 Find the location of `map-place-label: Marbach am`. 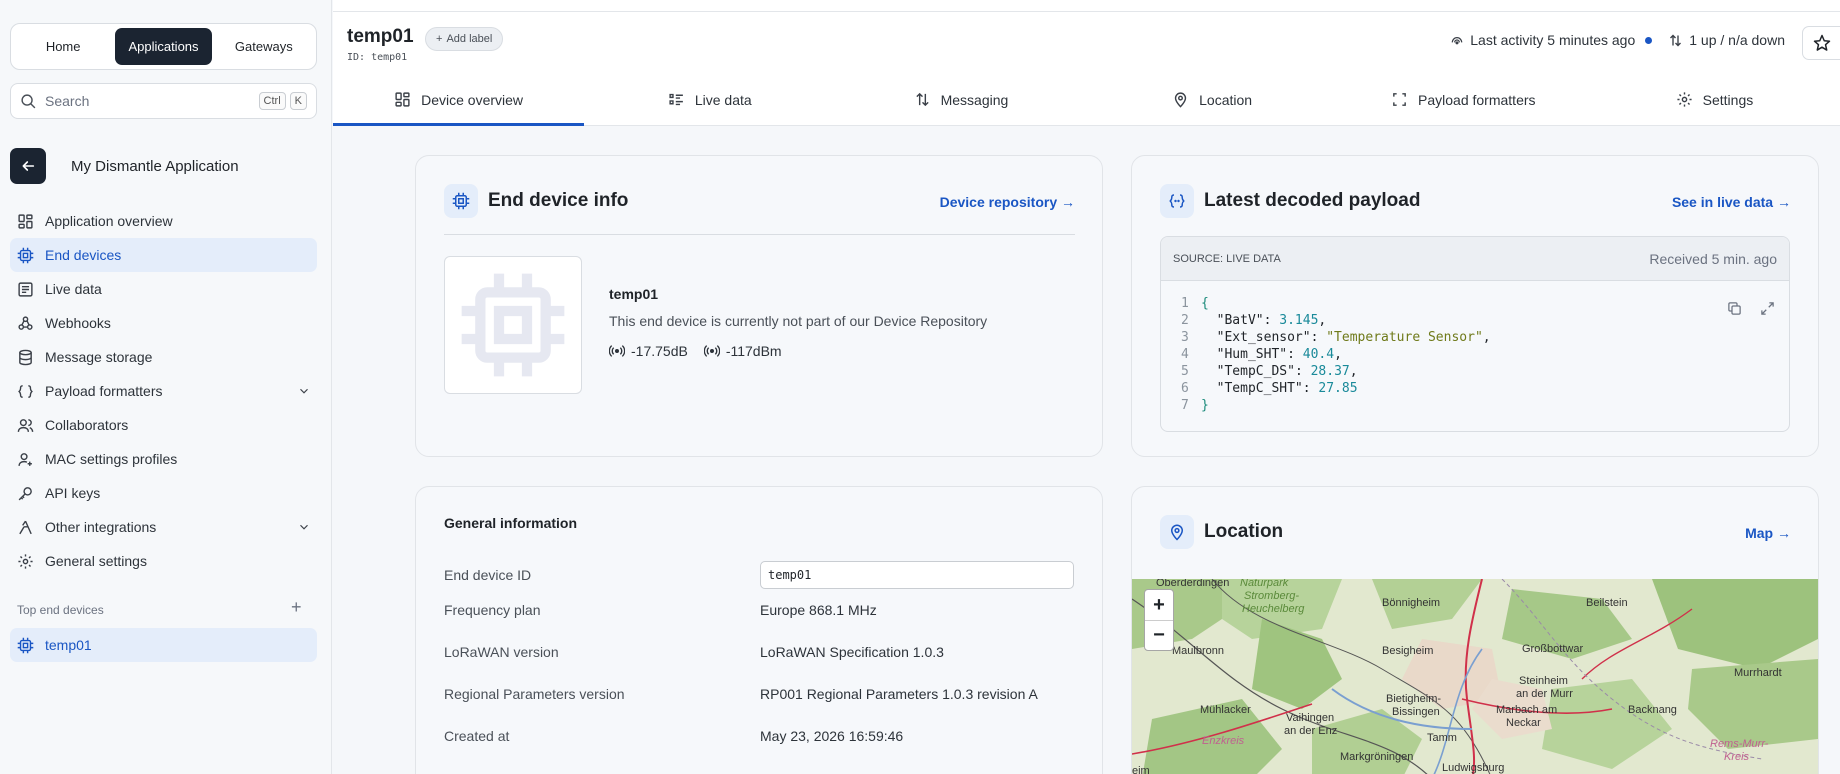

map-place-label: Marbach am is located at coordinates (1527, 710).